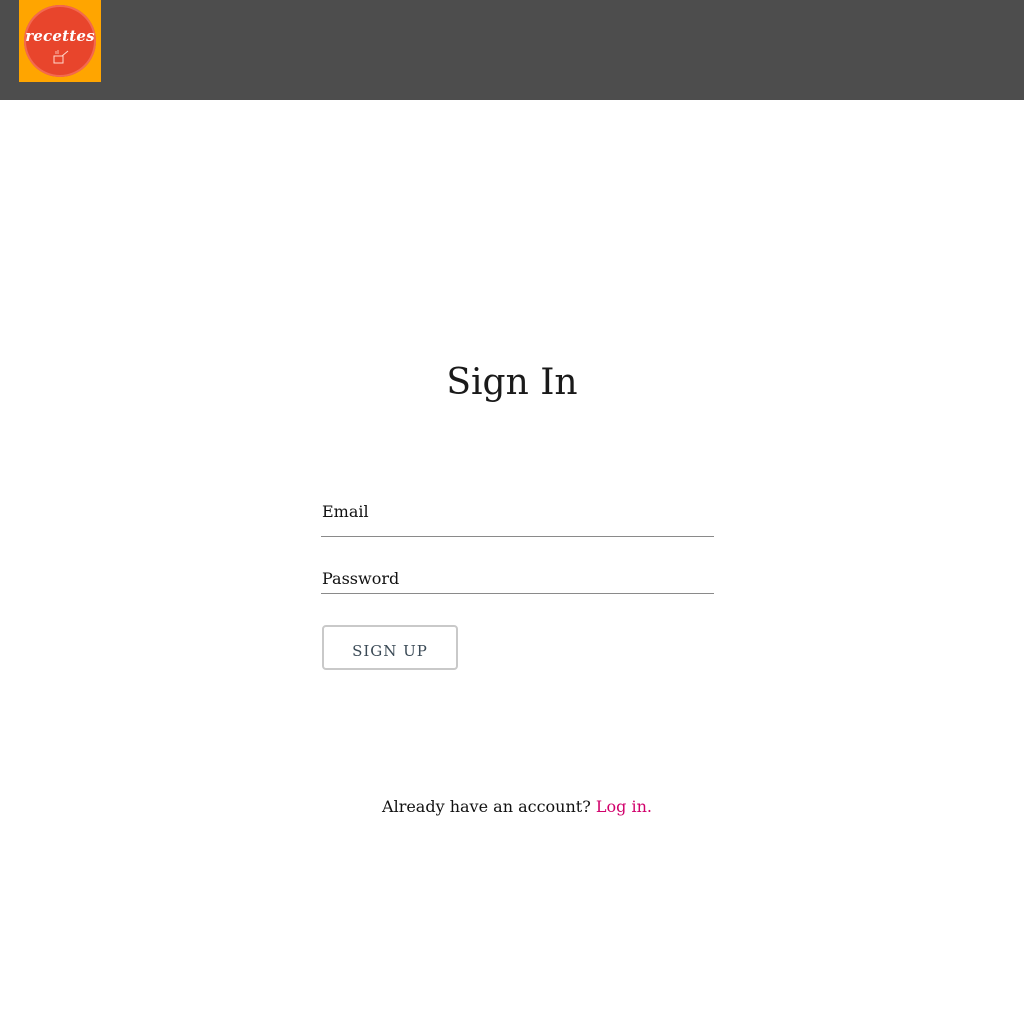 Image resolution: width=1024 pixels, height=1024 pixels. I want to click on password-input, so click(518, 578).